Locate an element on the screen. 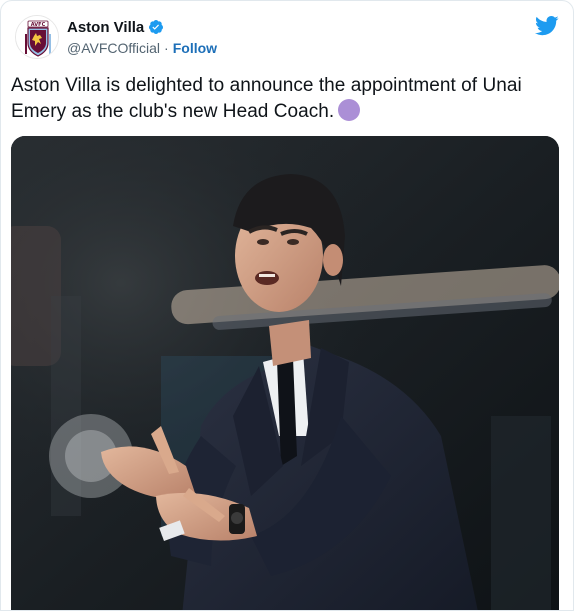 Image resolution: width=574 pixels, height=611 pixels. avatar-crest-text: AVFC is located at coordinates (38, 25).